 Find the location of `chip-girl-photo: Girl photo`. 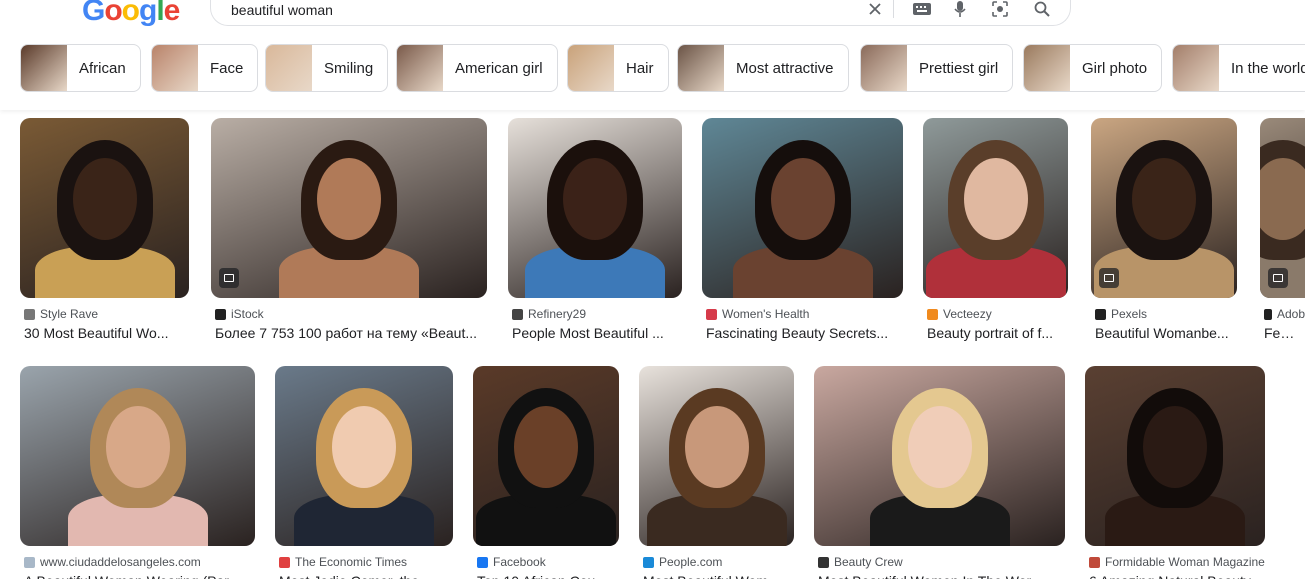

chip-girl-photo: Girl photo is located at coordinates (1093, 68).